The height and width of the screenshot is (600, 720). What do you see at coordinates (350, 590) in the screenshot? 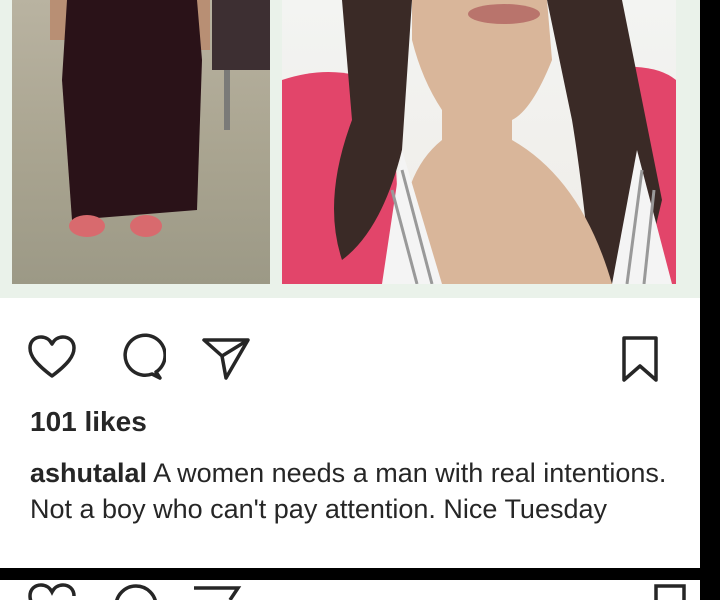
I see `next-post-action-bar` at bounding box center [350, 590].